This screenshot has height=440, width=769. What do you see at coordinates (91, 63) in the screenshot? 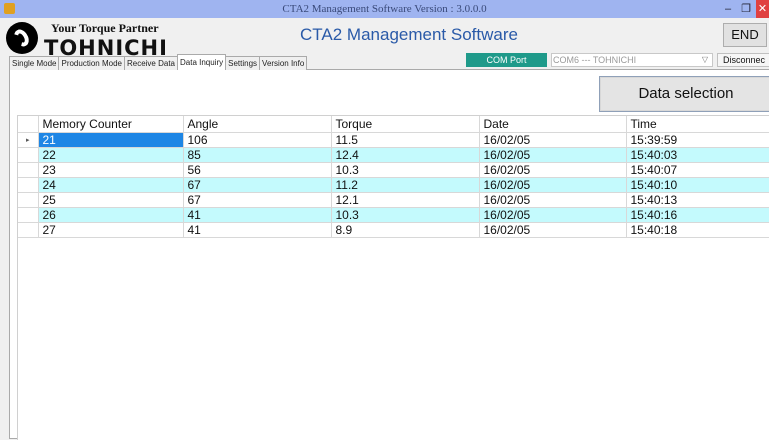
I see `tab-production-mode: Production Mode` at bounding box center [91, 63].